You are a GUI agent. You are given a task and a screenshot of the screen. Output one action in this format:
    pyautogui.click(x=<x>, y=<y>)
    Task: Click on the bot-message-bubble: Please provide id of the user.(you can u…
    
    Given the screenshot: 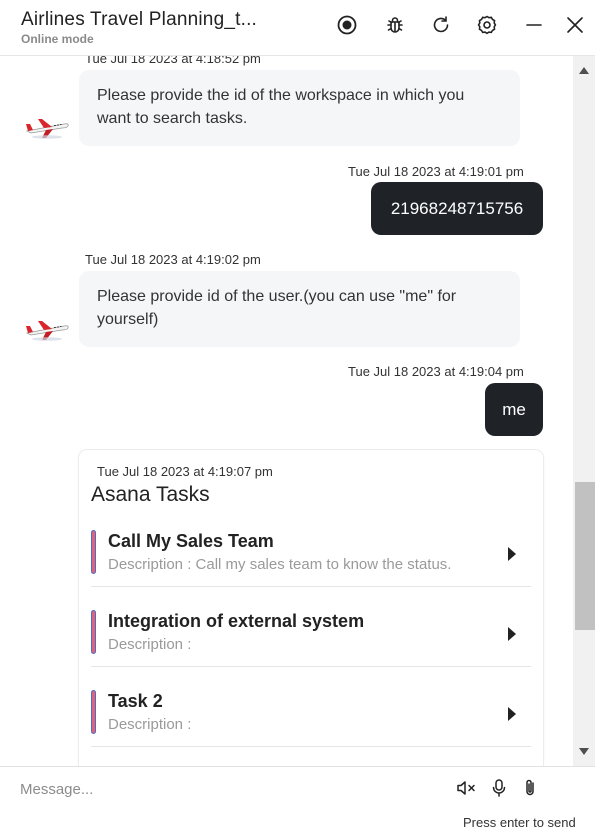 What is the action you would take?
    pyautogui.click(x=299, y=309)
    